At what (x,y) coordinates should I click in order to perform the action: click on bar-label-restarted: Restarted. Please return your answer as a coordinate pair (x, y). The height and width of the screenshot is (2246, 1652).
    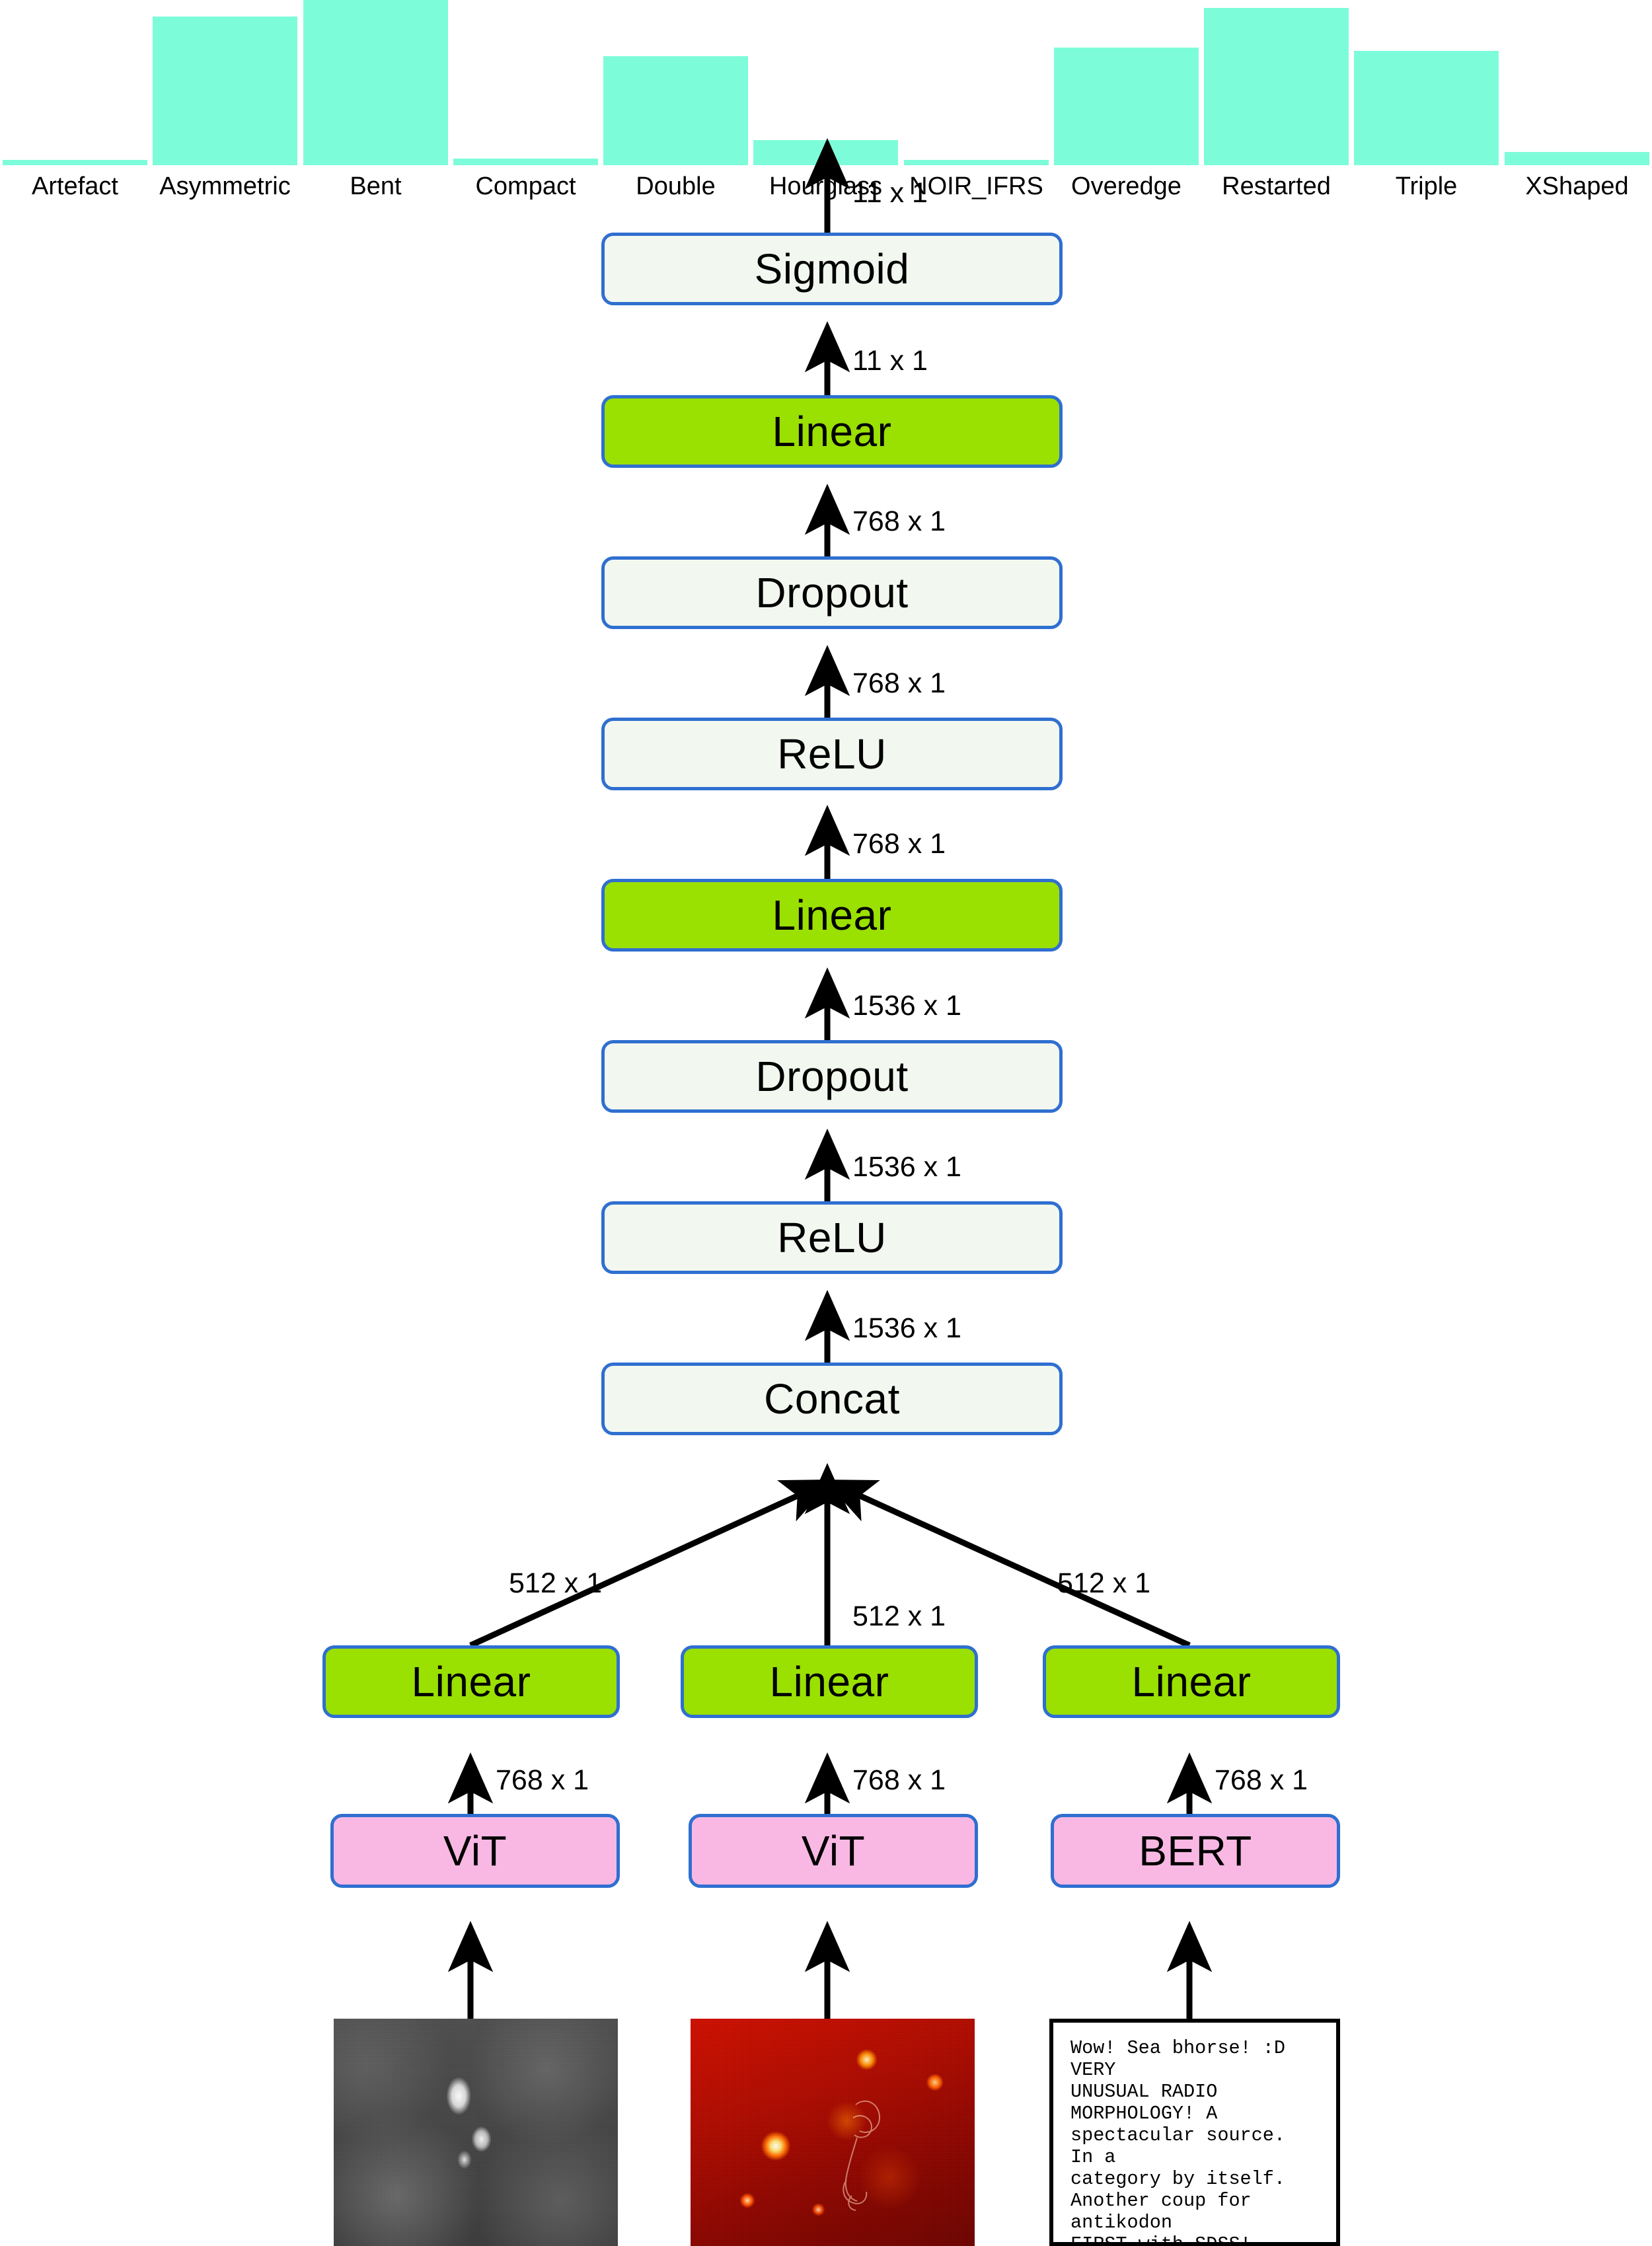
    Looking at the image, I should click on (1277, 186).